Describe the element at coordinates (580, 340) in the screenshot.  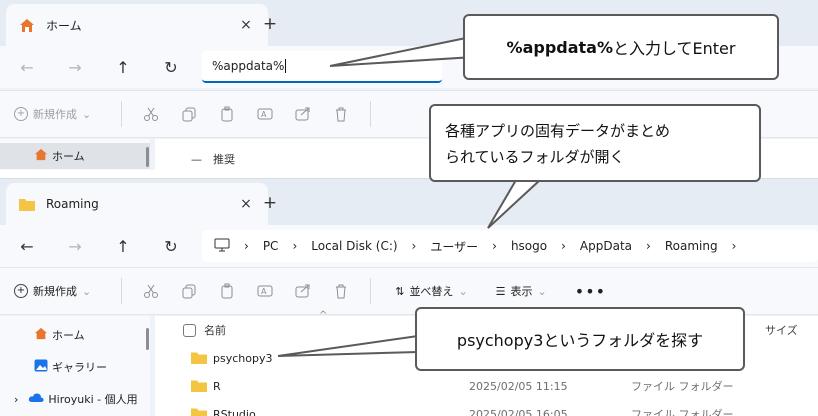
I see `callout-text: psychopy3というフォルダを探す` at that location.